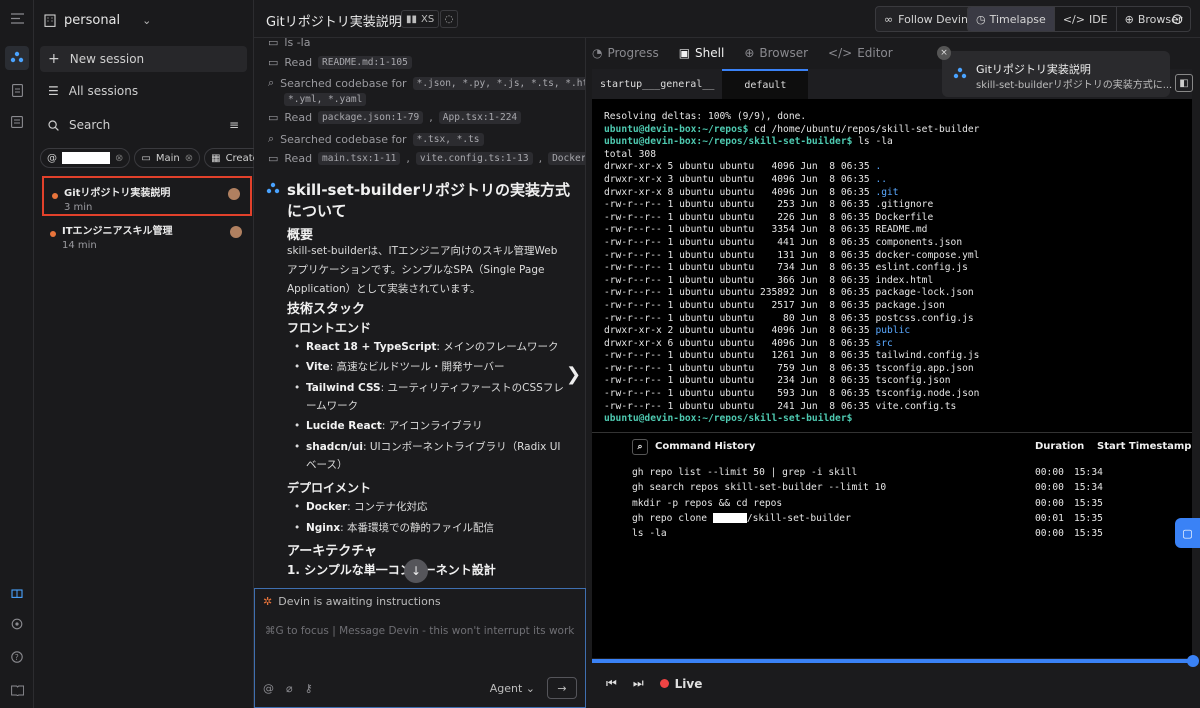  Describe the element at coordinates (765, 84) in the screenshot. I see `terminal-tab-active: default` at that location.